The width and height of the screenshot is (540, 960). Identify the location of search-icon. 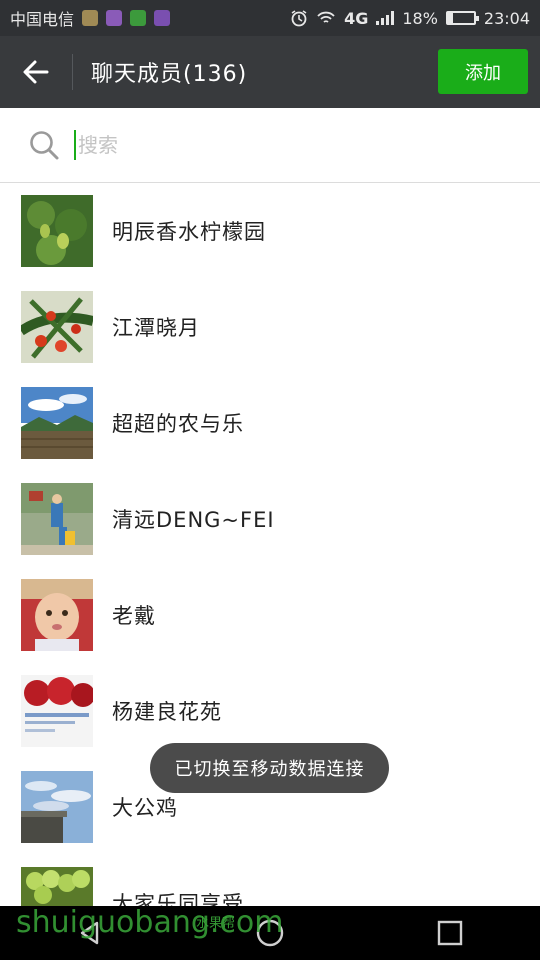
(44, 145).